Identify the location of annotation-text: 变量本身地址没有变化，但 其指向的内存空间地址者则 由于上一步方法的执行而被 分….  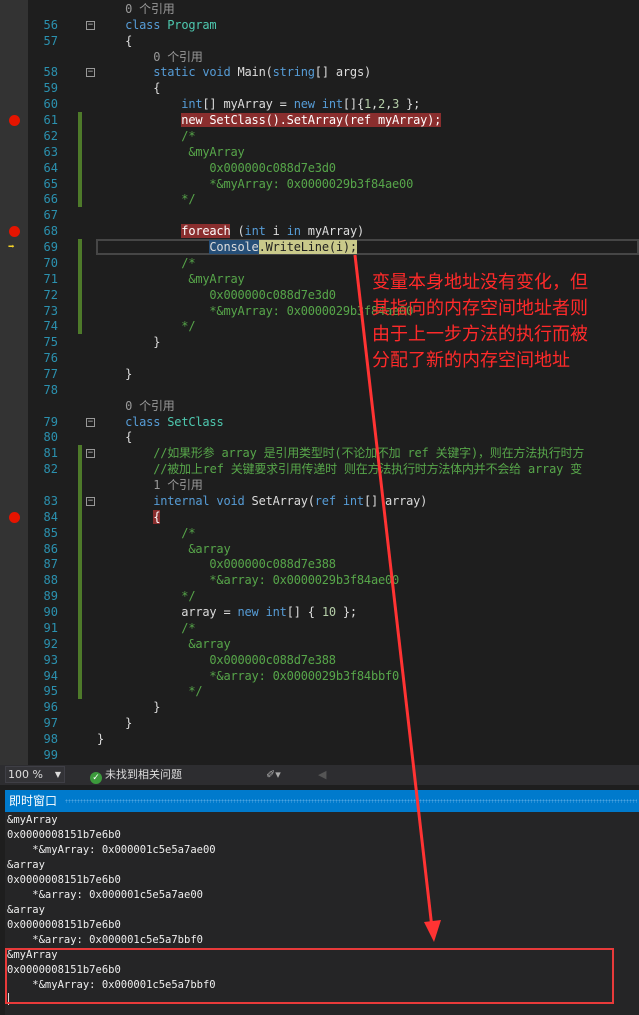
(480, 321).